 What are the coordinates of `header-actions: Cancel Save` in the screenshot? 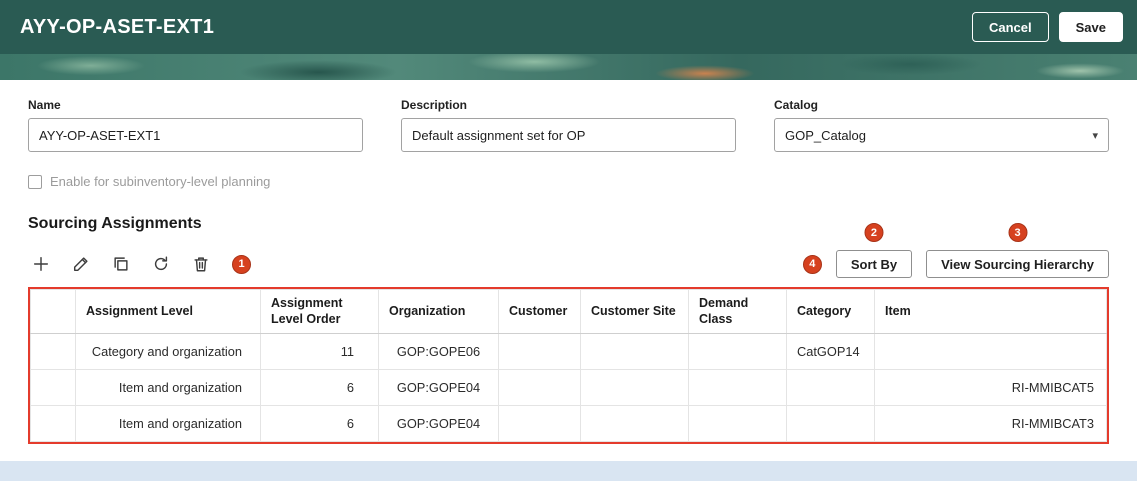 It's located at (1047, 27).